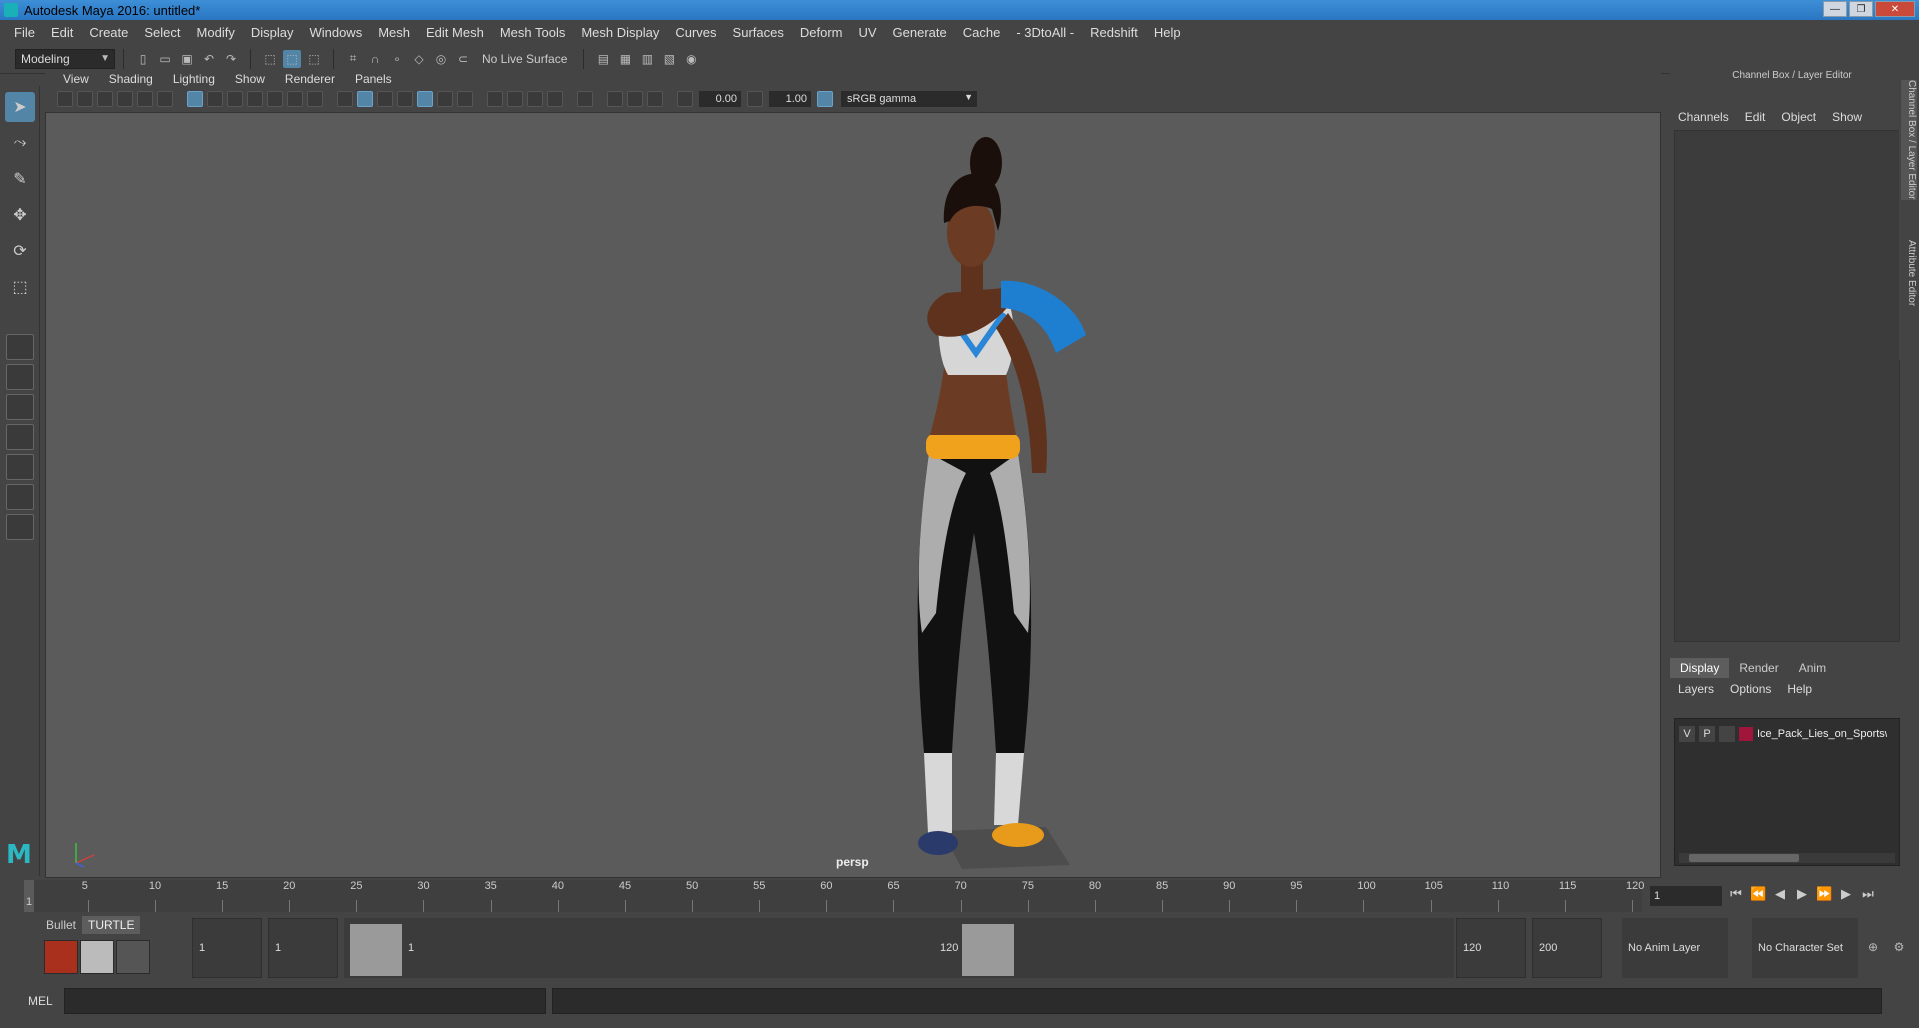 This screenshot has height=1028, width=1919. What do you see at coordinates (131, 79) in the screenshot?
I see `panel-menu-shading: Shading` at bounding box center [131, 79].